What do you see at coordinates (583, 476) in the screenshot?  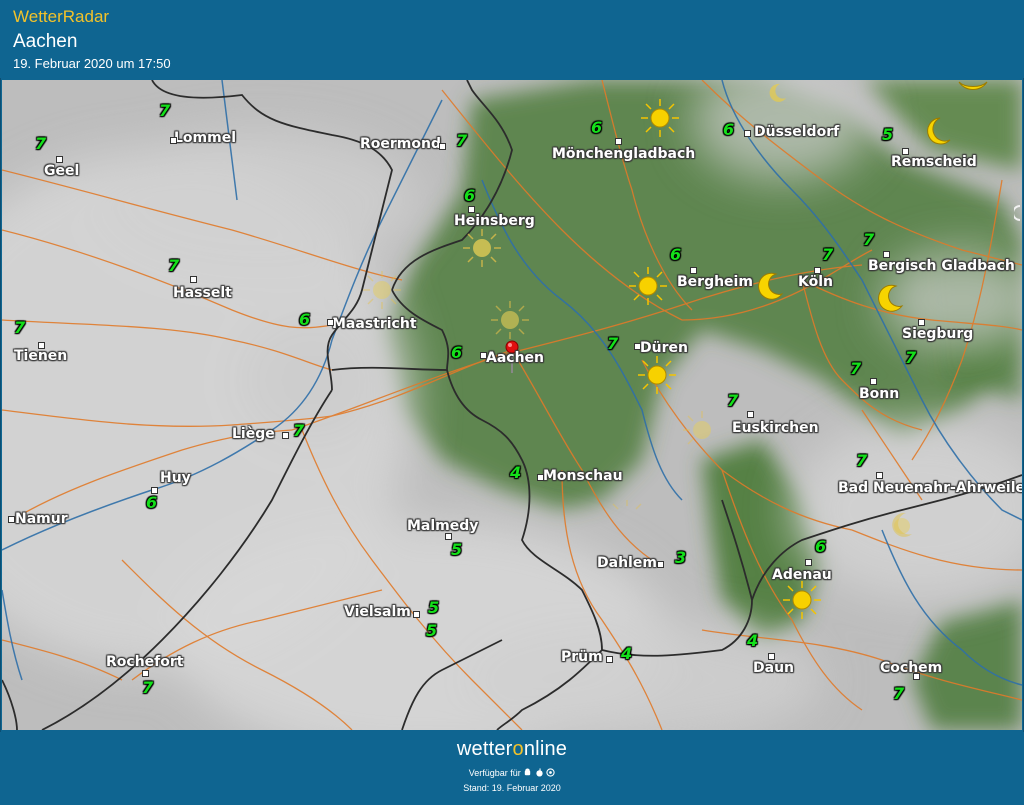 I see `city-label: Monschau` at bounding box center [583, 476].